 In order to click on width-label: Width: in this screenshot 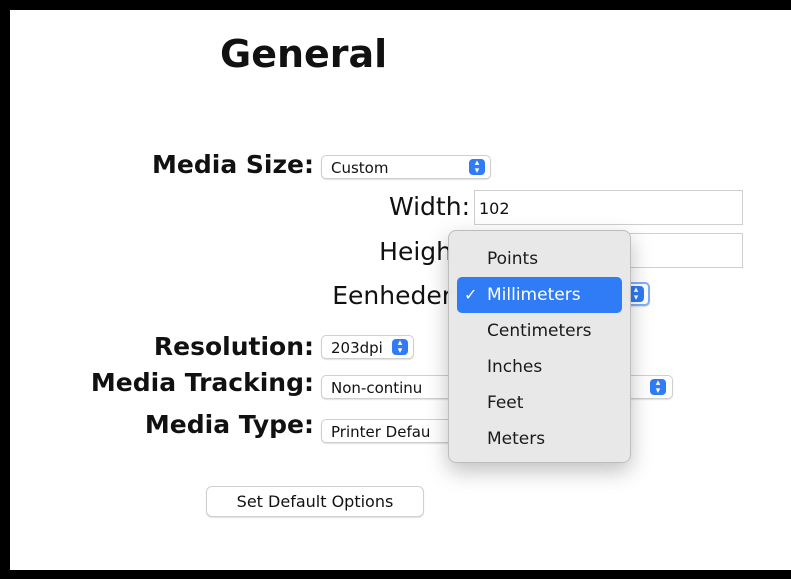, I will do `click(429, 206)`.